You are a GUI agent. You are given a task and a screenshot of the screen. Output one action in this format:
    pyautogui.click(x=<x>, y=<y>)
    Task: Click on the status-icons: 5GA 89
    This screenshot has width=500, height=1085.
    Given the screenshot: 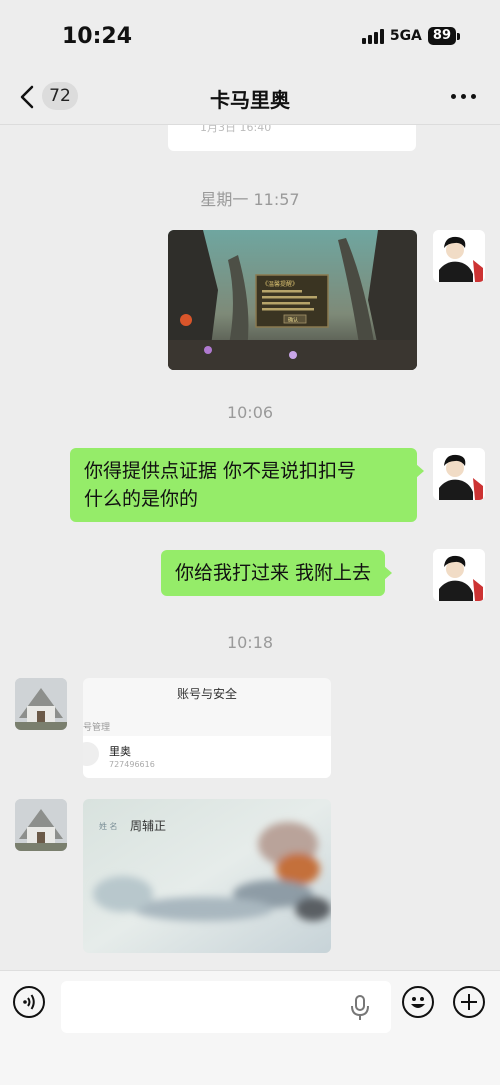 What is the action you would take?
    pyautogui.click(x=410, y=36)
    